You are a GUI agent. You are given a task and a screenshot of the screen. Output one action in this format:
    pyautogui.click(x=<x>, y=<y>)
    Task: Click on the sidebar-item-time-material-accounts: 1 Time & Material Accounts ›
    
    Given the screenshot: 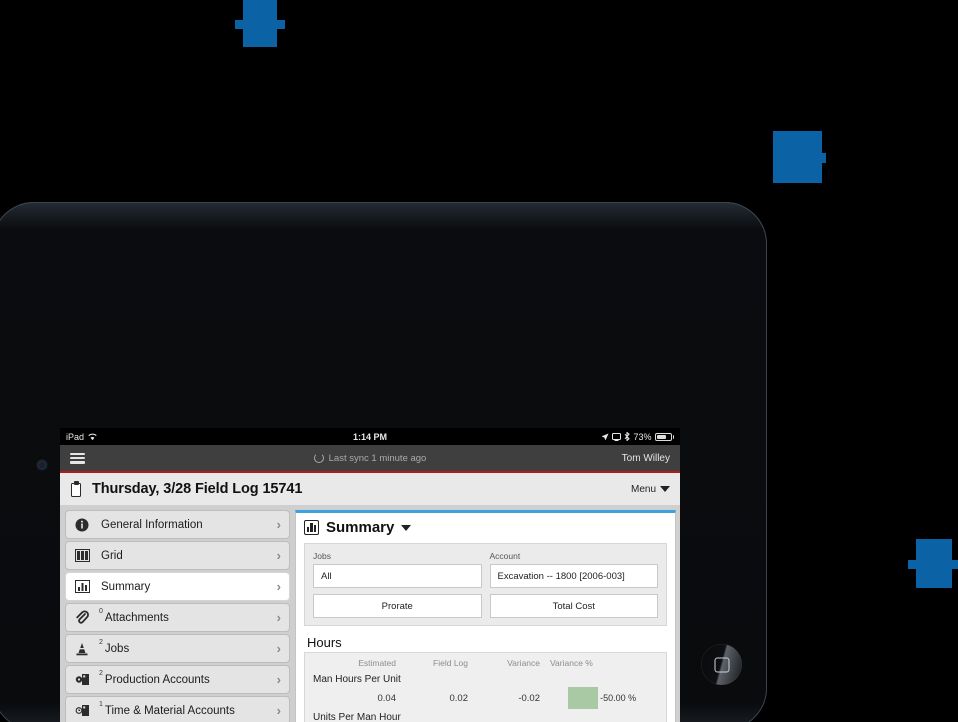 What is the action you would take?
    pyautogui.click(x=177, y=709)
    